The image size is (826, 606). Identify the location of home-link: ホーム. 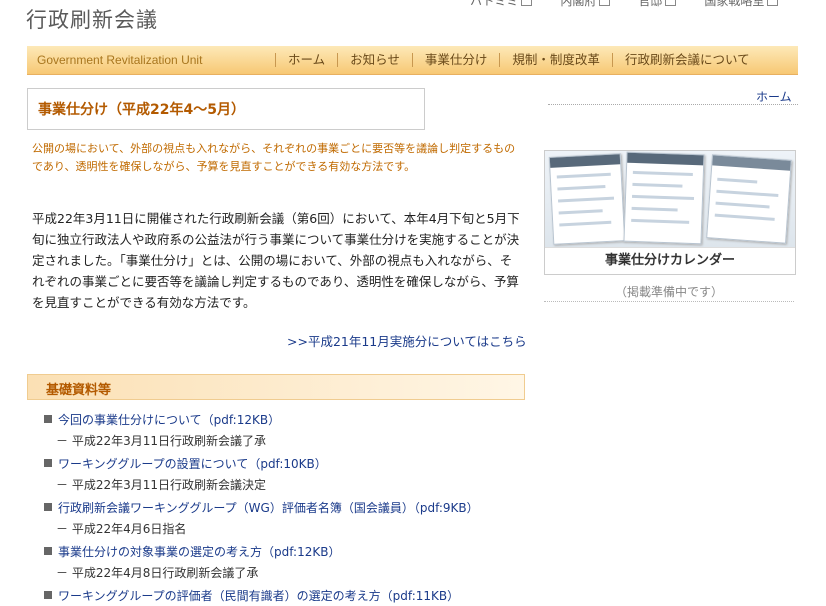
(774, 96).